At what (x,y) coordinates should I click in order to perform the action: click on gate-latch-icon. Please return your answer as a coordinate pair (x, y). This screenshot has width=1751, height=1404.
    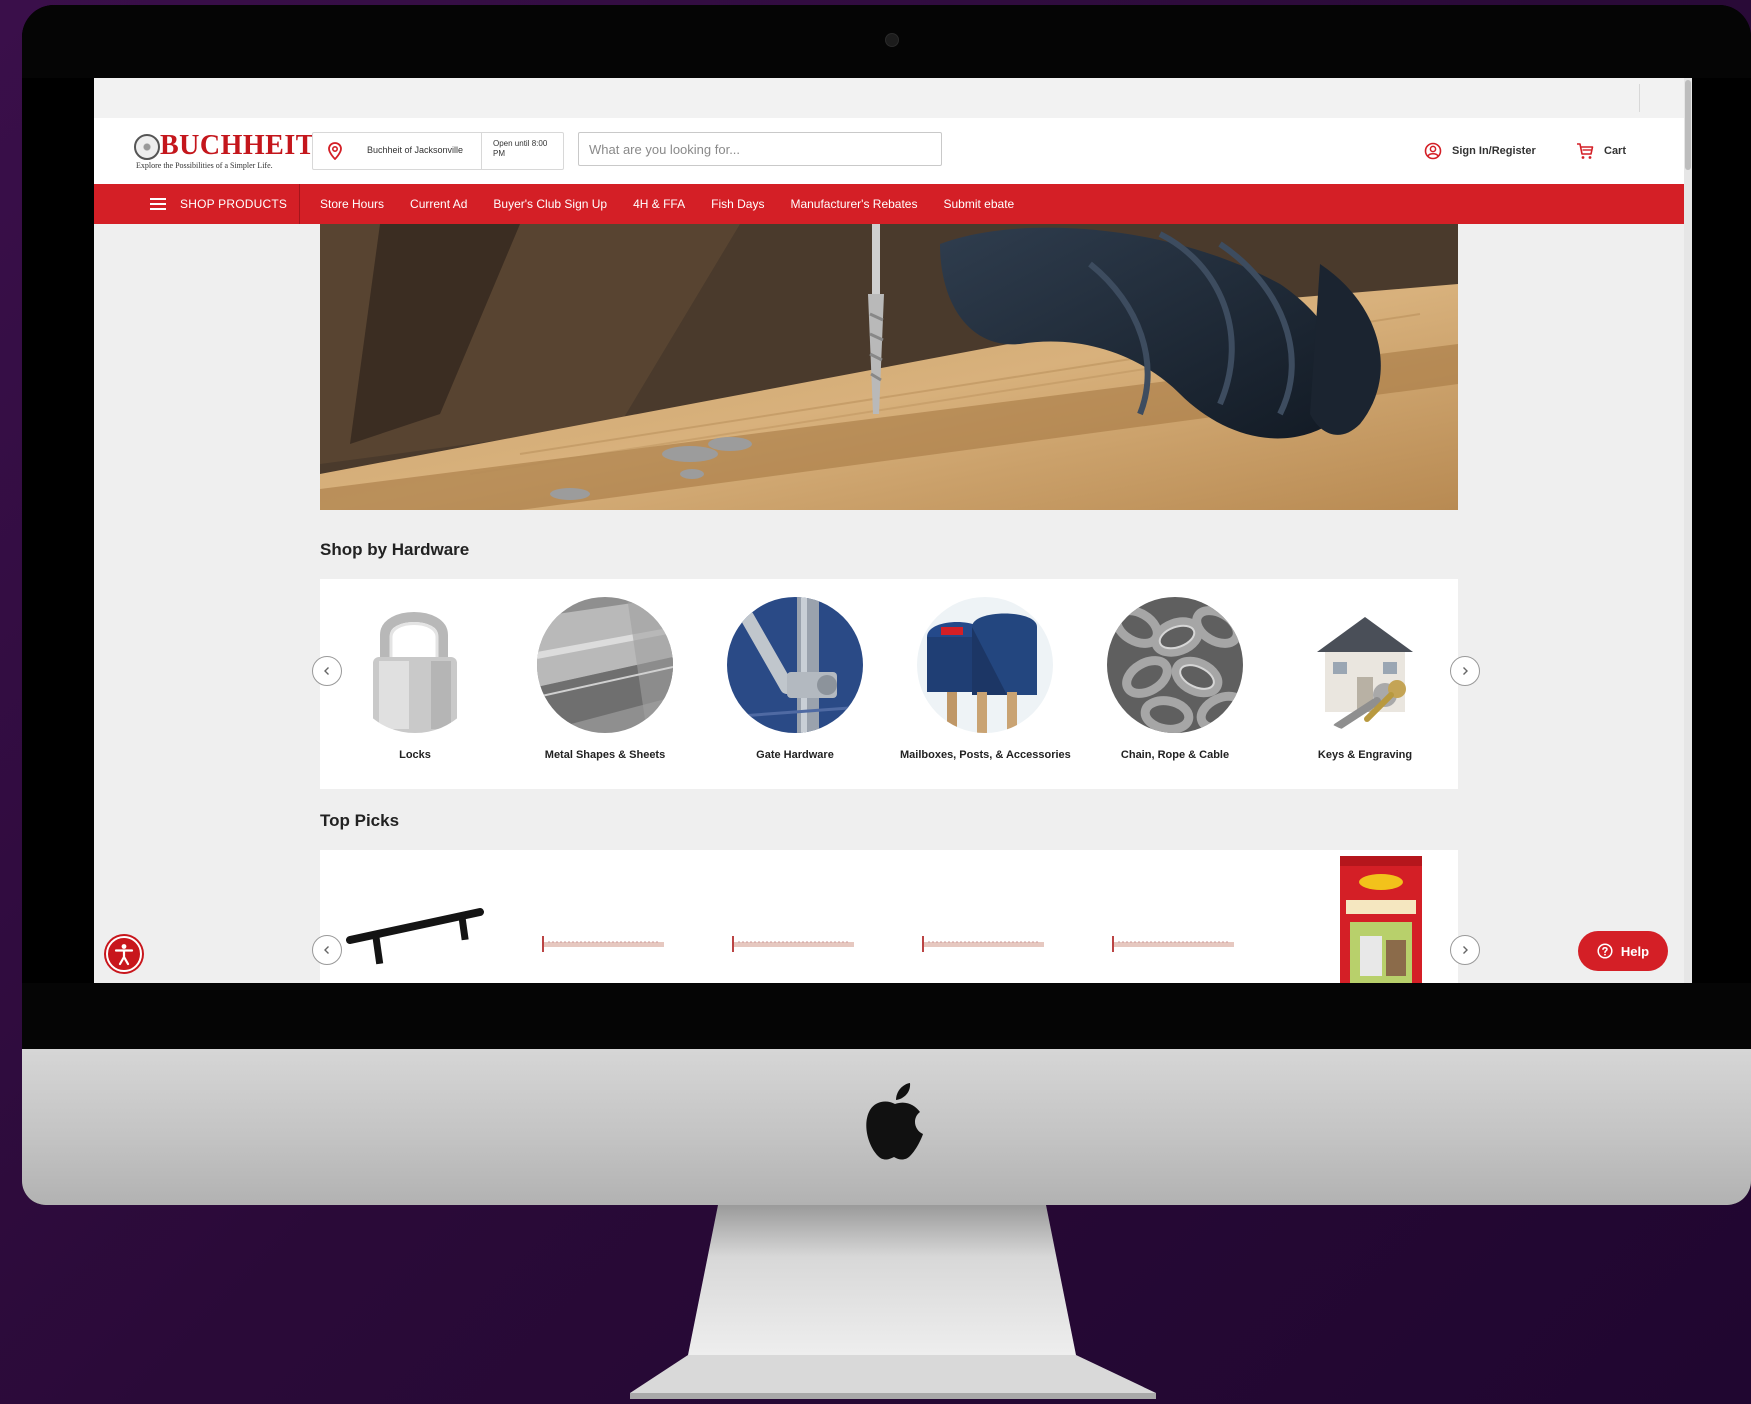
    Looking at the image, I should click on (795, 665).